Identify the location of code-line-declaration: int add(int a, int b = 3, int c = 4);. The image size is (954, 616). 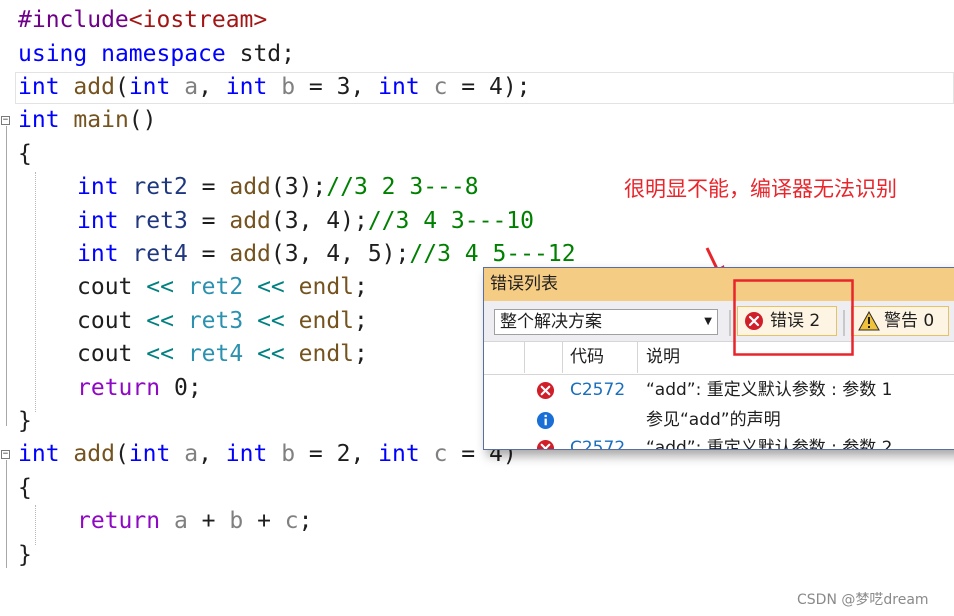
(274, 87).